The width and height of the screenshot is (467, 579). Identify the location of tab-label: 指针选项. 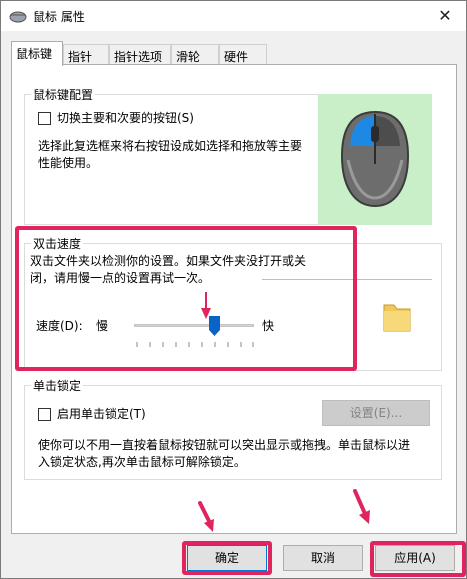
(138, 57).